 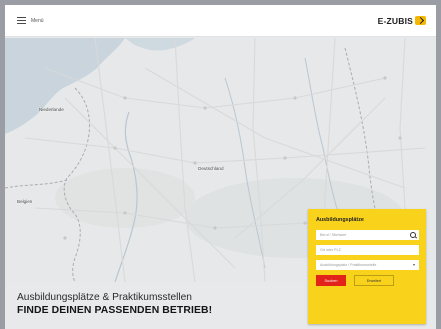 What do you see at coordinates (348, 265) in the screenshot?
I see `type-select-value: Ausbildungsplatz / Praktikumsstelle` at bounding box center [348, 265].